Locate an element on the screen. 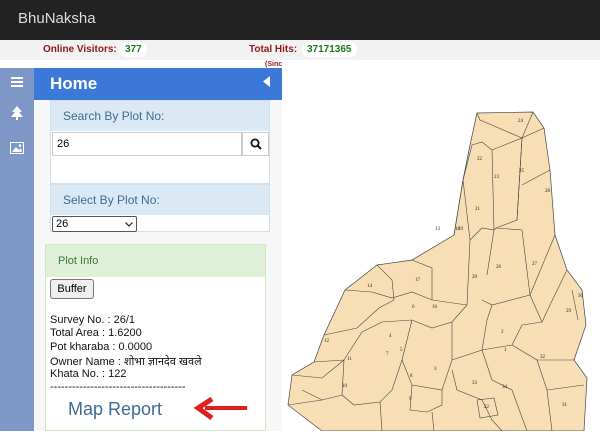 This screenshot has height=436, width=600. plot-number-label: 27 is located at coordinates (535, 264).